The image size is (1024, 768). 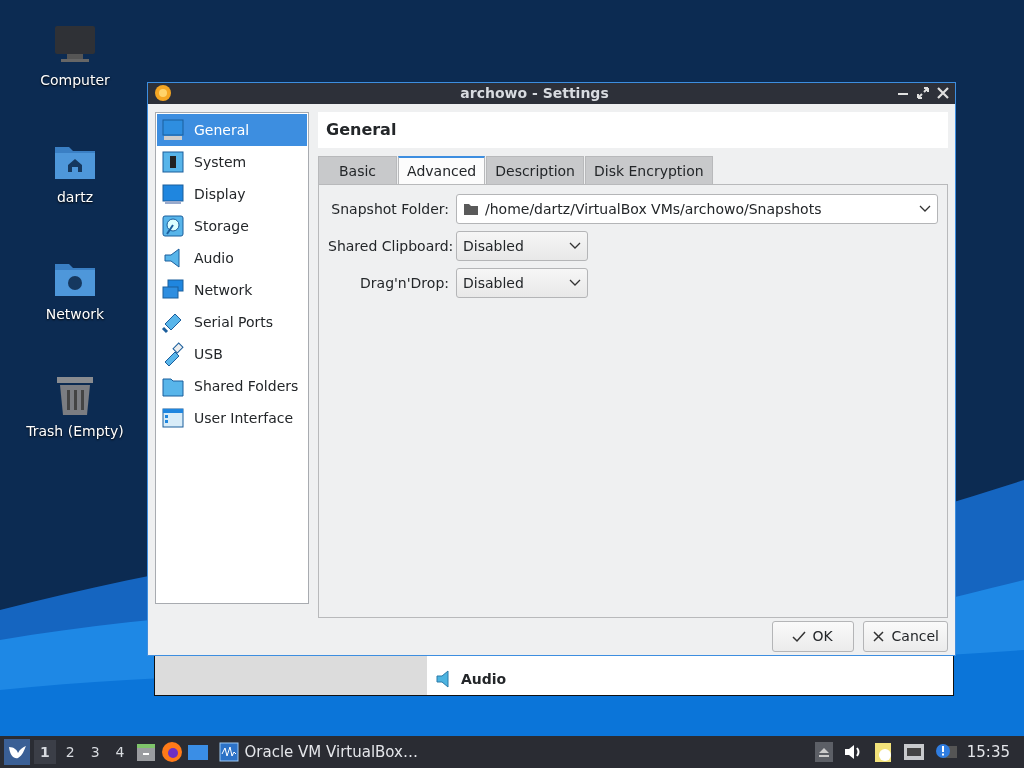 What do you see at coordinates (988, 752) in the screenshot?
I see `clock: 15:35` at bounding box center [988, 752].